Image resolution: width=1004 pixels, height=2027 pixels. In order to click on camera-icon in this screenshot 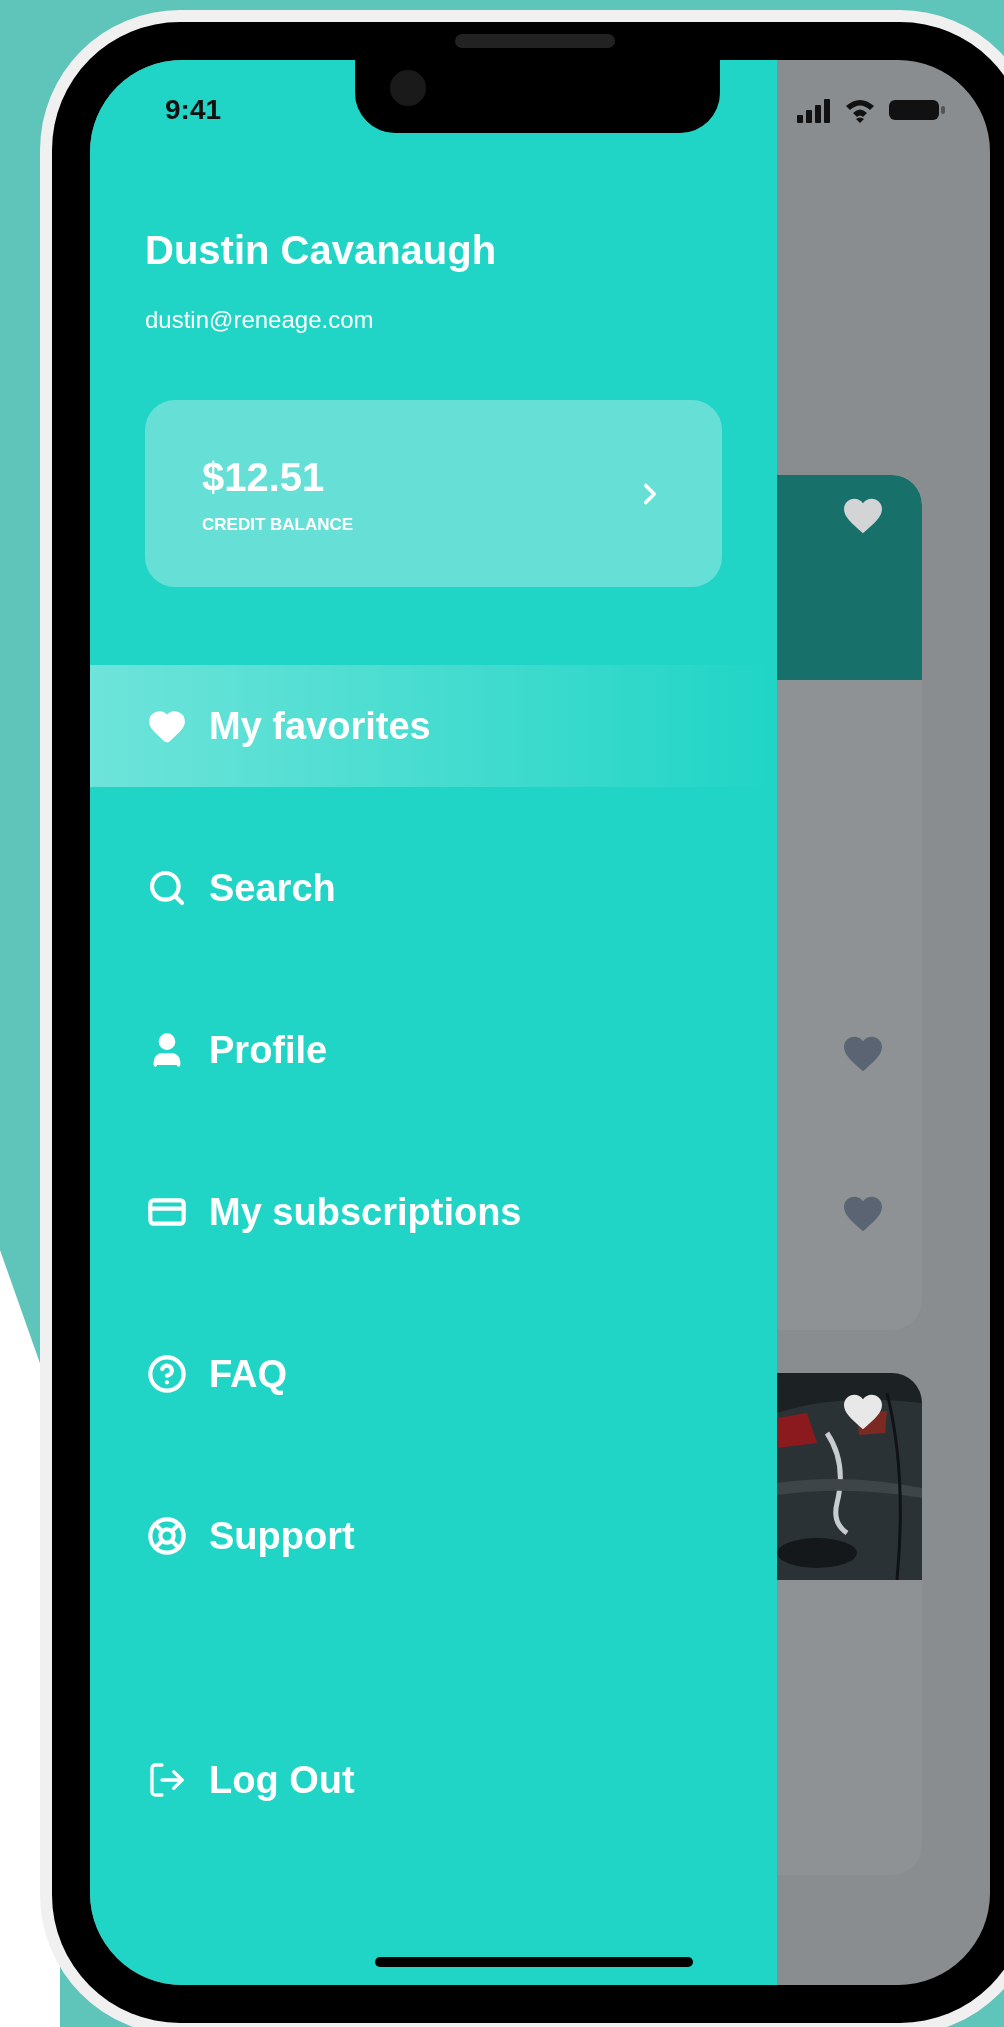, I will do `click(408, 88)`.